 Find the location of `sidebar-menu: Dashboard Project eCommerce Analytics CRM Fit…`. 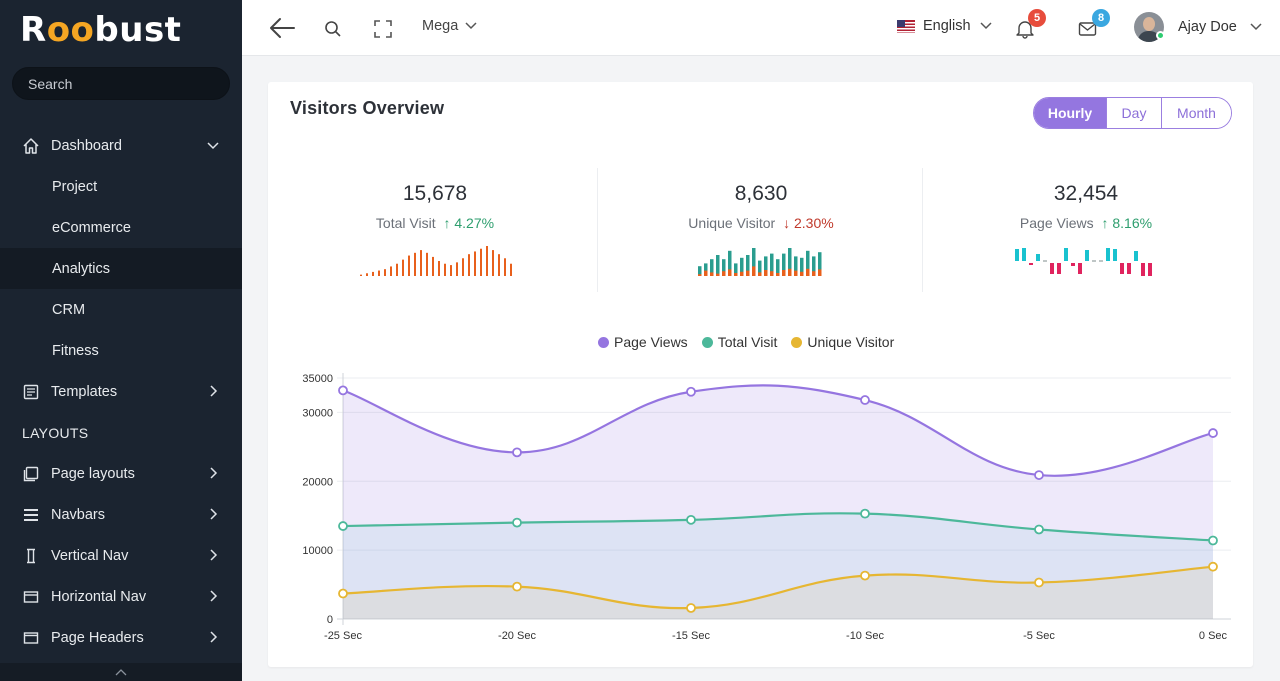

sidebar-menu: Dashboard Project eCommerce Analytics CRM Fit… is located at coordinates (121, 391).